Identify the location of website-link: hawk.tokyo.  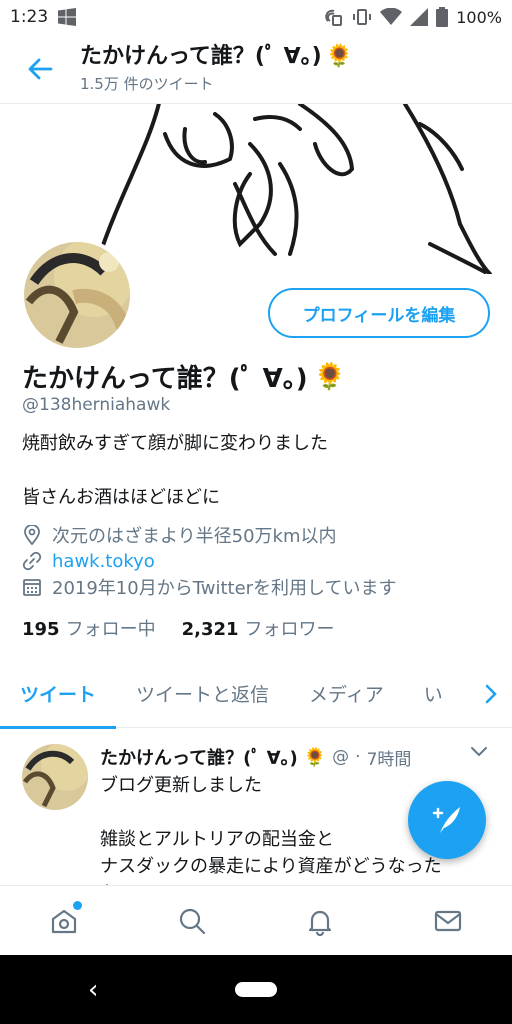
(103, 561).